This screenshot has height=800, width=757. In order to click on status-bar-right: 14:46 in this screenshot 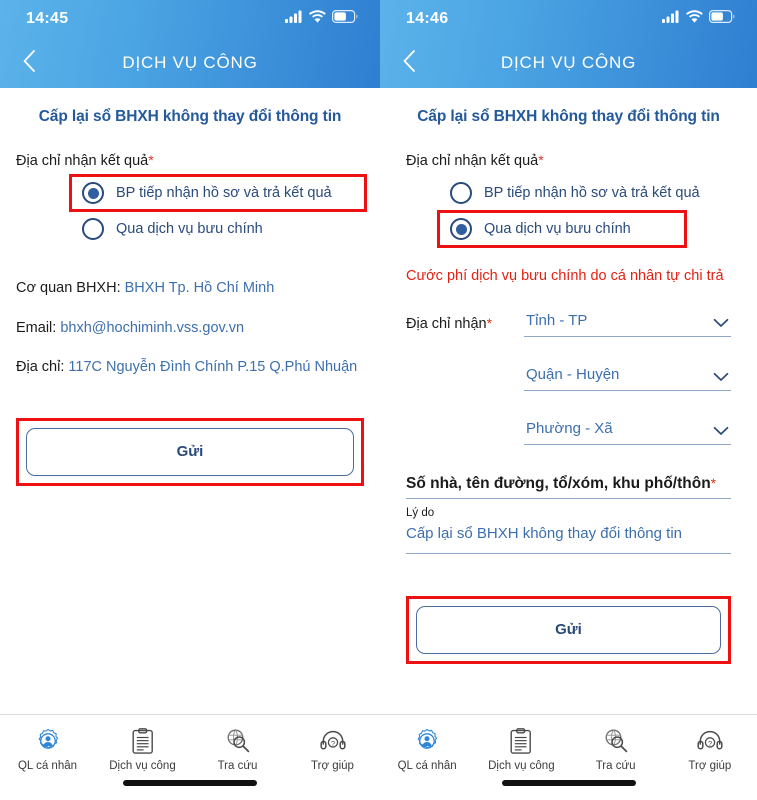, I will do `click(568, 19)`.